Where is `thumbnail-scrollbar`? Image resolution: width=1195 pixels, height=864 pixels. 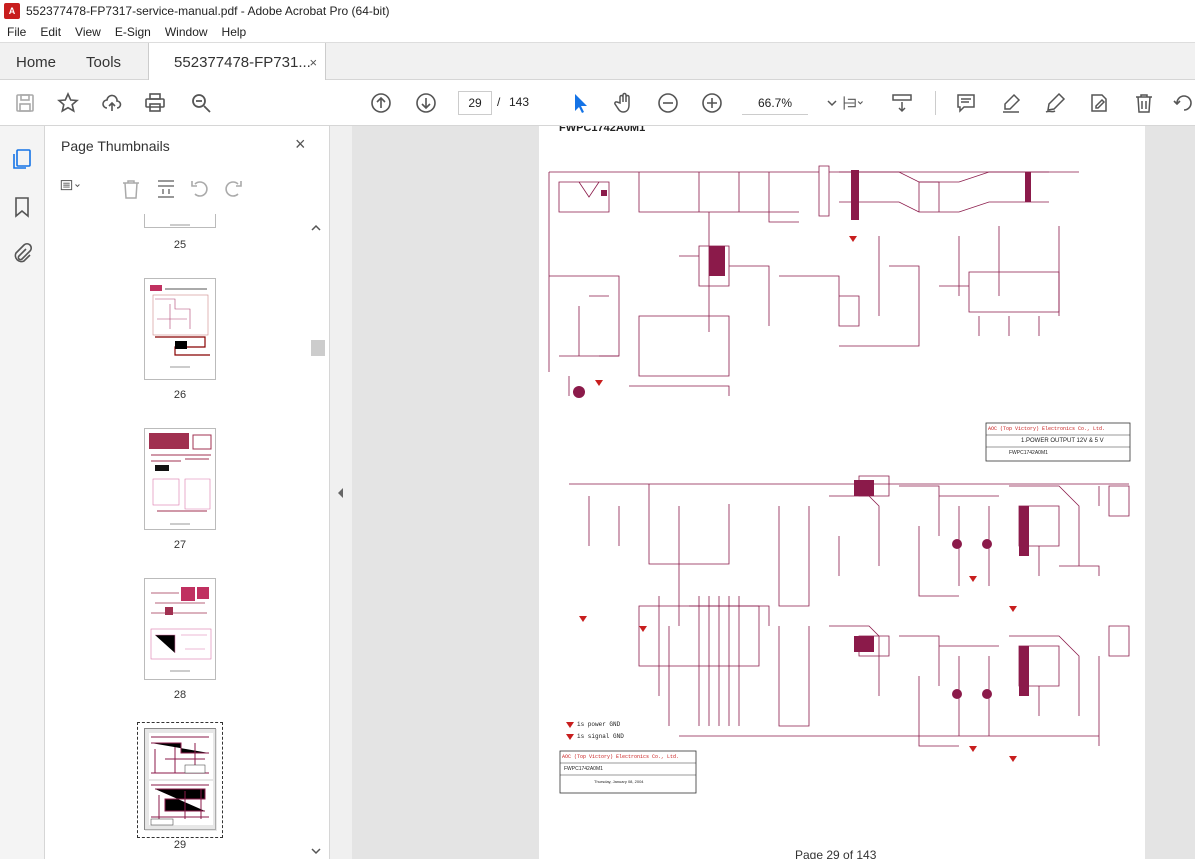 thumbnail-scrollbar is located at coordinates (317, 540).